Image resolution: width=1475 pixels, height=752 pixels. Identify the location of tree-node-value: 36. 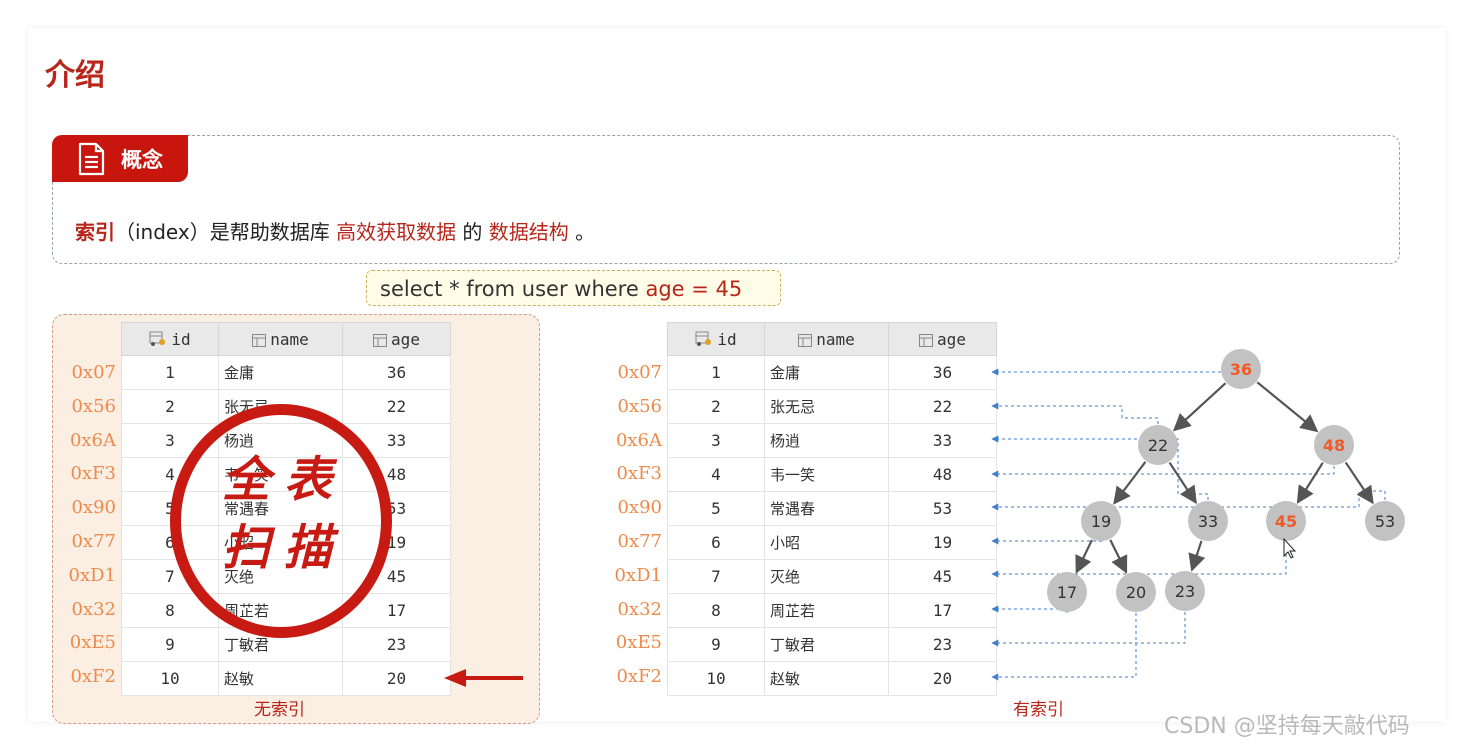
(1241, 369).